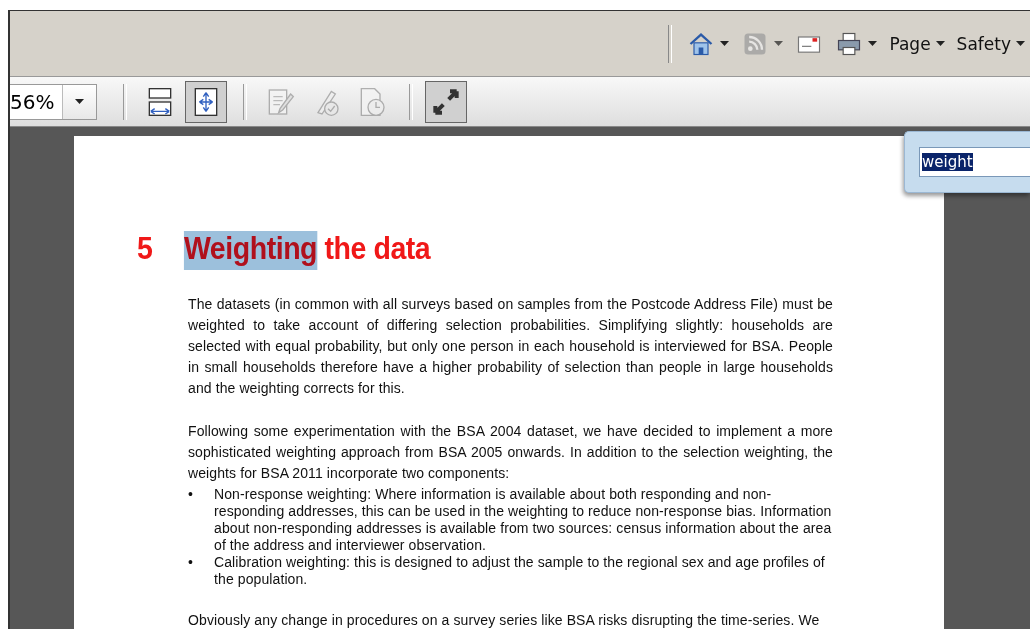 Image resolution: width=1030 pixels, height=629 pixels. What do you see at coordinates (523, 520) in the screenshot?
I see `bullet-text: Non-response weighting: Where information is available about both responding and non-responding addresses, this can be used in the weighting to reduce non-response bias. Information about non-responding addresses is available from two sources: census information about the area of the address and interviewer observation.` at bounding box center [523, 520].